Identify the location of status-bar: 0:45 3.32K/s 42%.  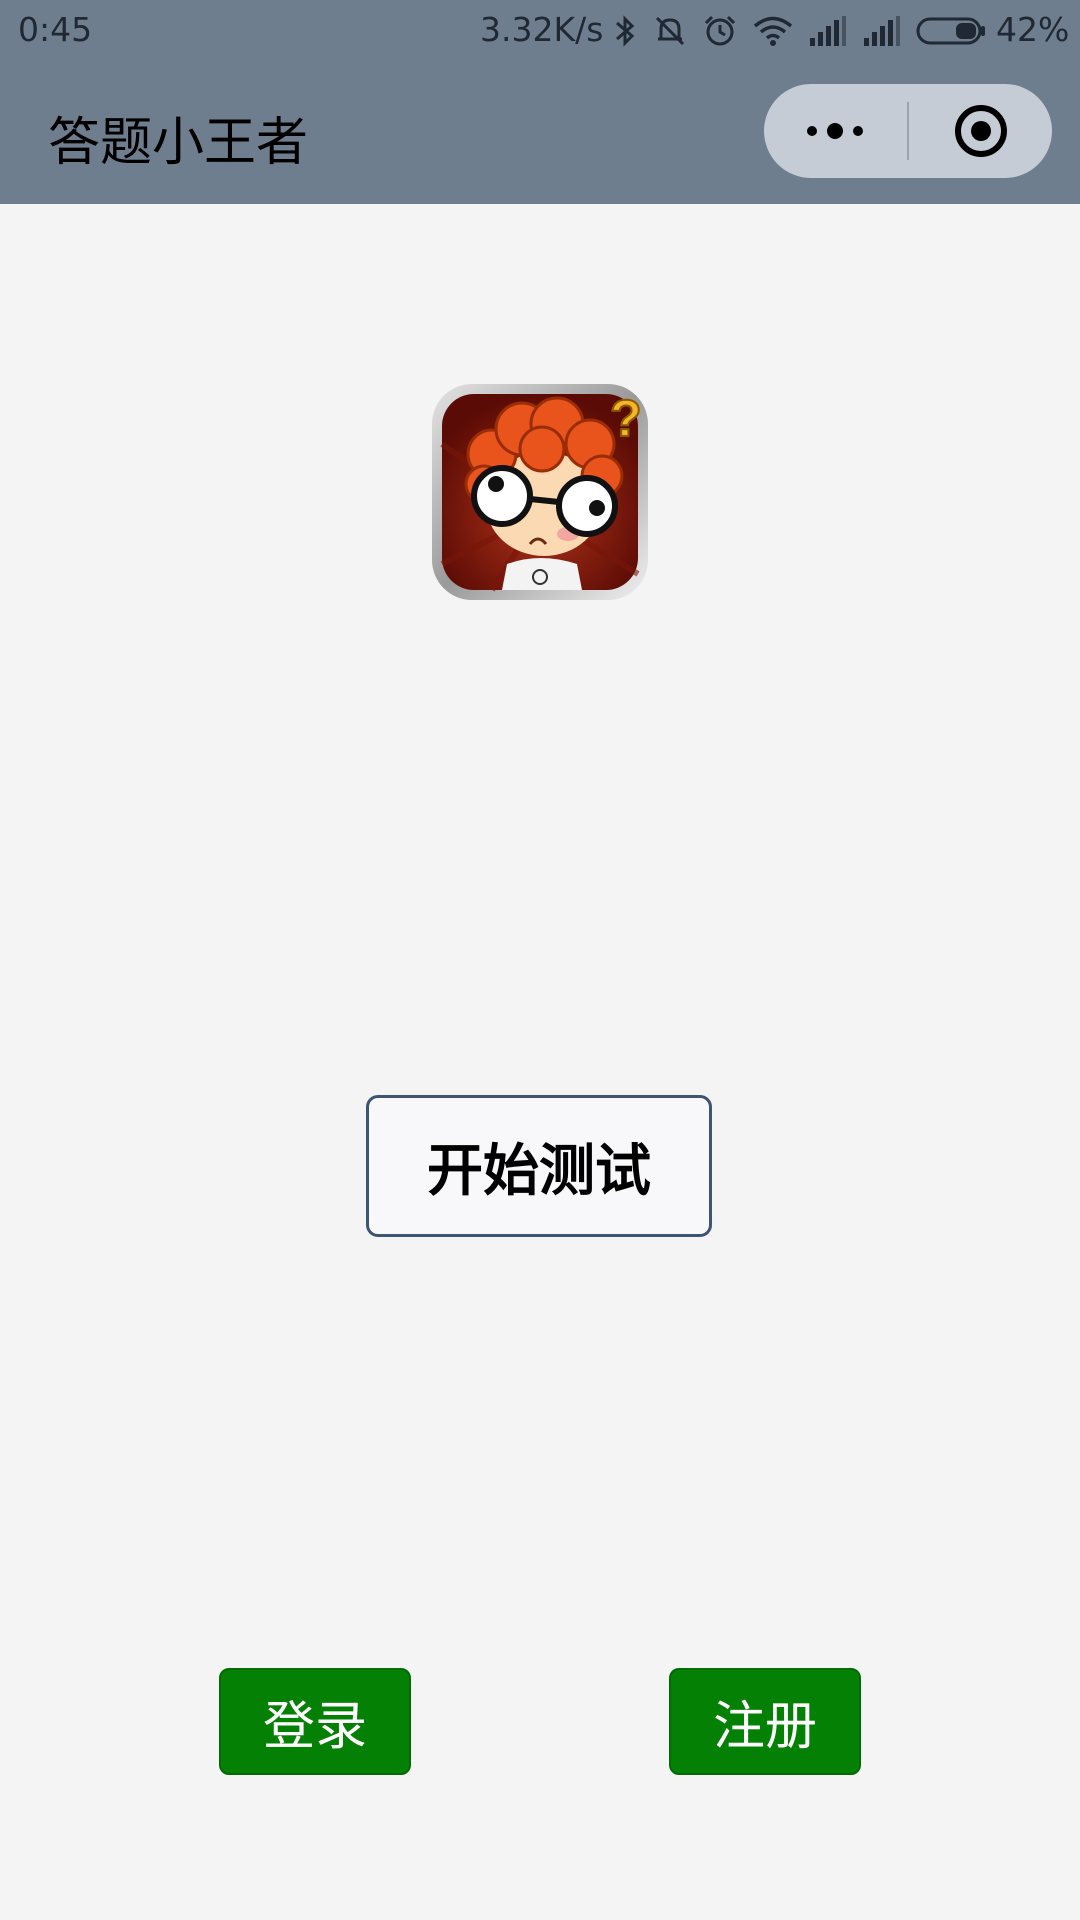
(540, 31).